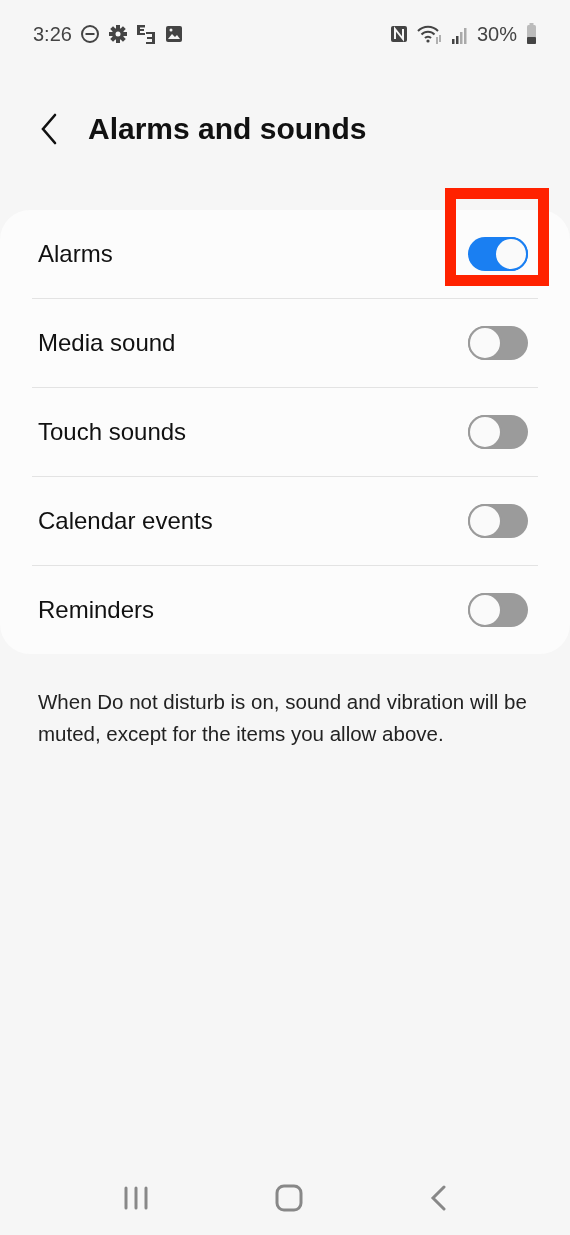  I want to click on footnote-text: When Do not disturb is on, sound and vibration will be muted, except for the items you allow above., so click(283, 718).